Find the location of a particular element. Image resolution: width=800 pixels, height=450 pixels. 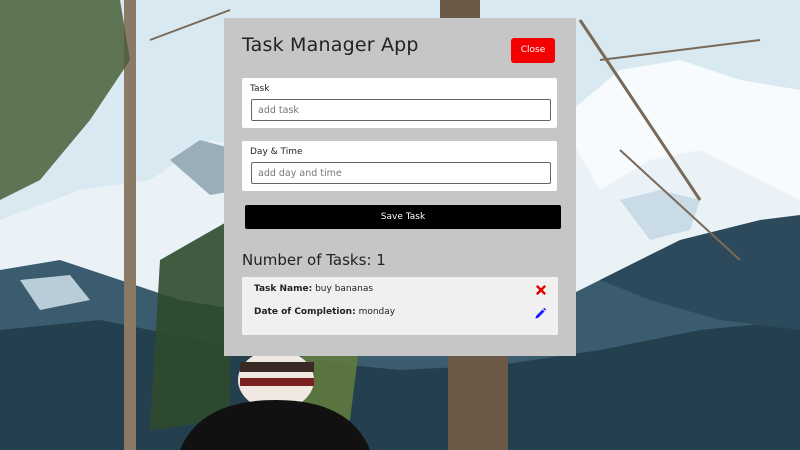

app-title: Task Manager App is located at coordinates (330, 45).